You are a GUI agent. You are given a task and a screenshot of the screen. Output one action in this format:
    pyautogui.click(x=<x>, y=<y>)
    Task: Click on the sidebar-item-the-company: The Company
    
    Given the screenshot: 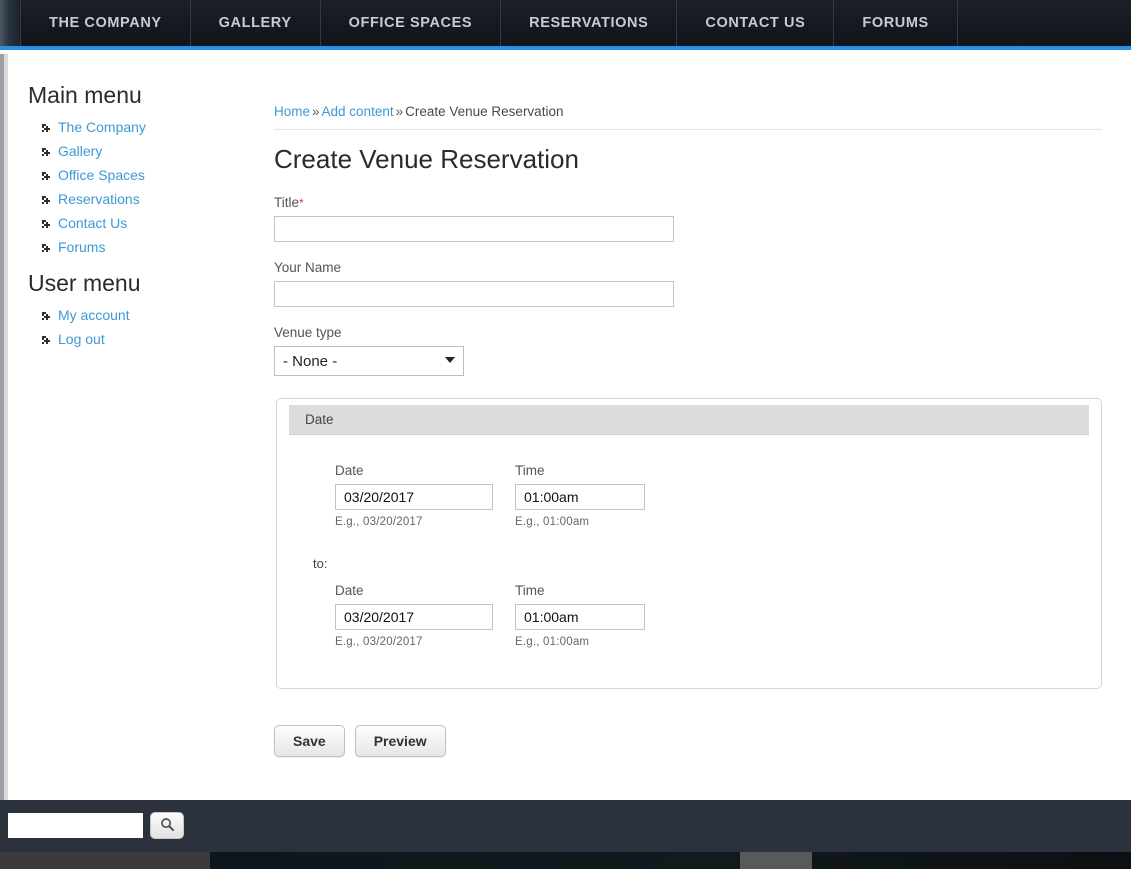 What is the action you would take?
    pyautogui.click(x=145, y=127)
    